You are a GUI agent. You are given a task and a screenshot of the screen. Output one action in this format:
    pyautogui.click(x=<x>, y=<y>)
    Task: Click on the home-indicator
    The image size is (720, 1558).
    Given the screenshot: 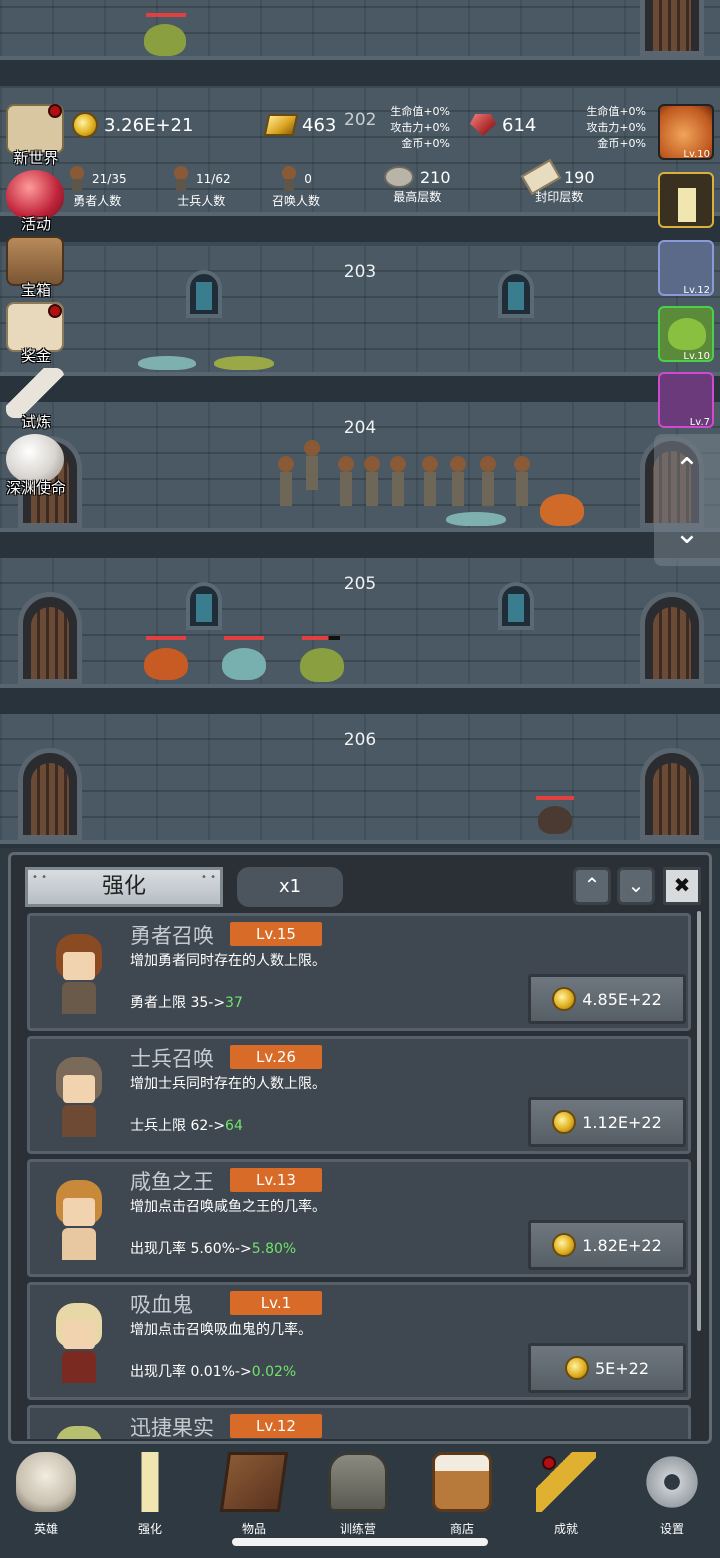 What is the action you would take?
    pyautogui.click(x=360, y=1542)
    